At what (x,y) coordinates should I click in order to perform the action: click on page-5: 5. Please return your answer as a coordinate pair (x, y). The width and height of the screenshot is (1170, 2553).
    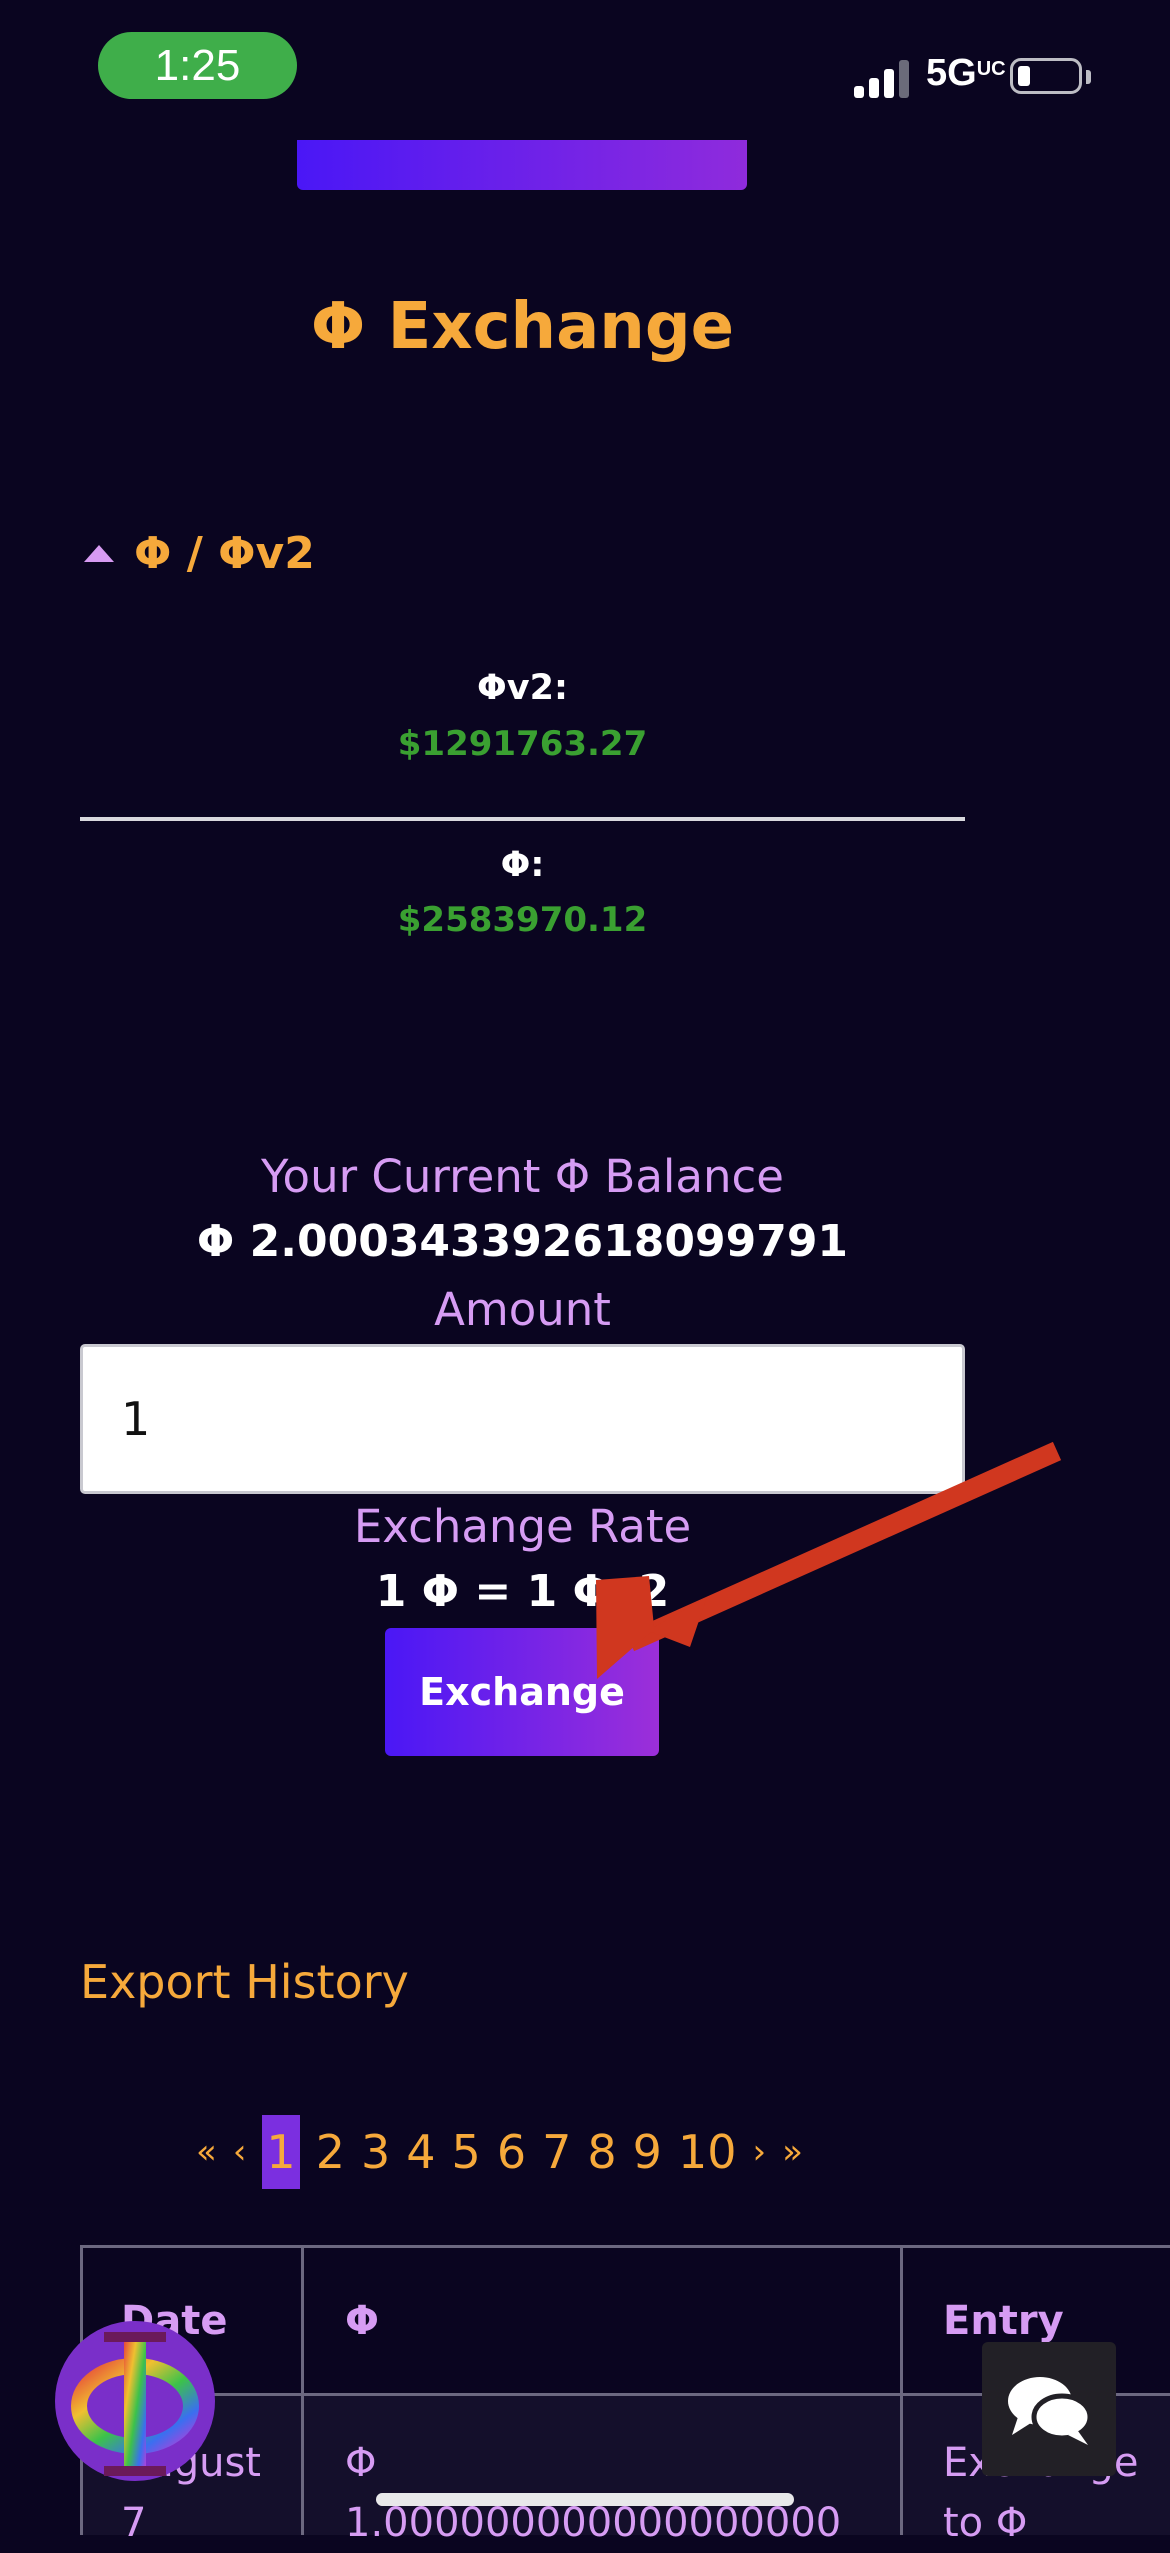
    Looking at the image, I should click on (466, 2152).